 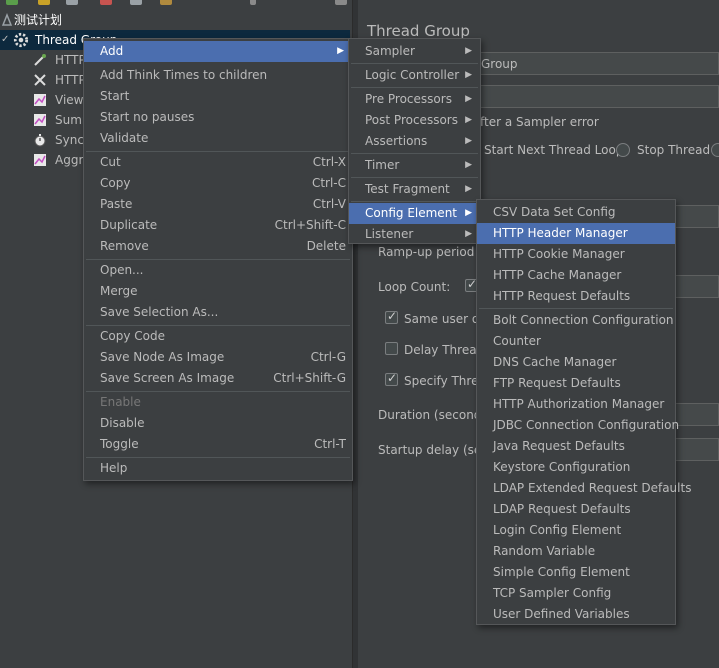 I want to click on gear-icon, so click(x=21, y=40).